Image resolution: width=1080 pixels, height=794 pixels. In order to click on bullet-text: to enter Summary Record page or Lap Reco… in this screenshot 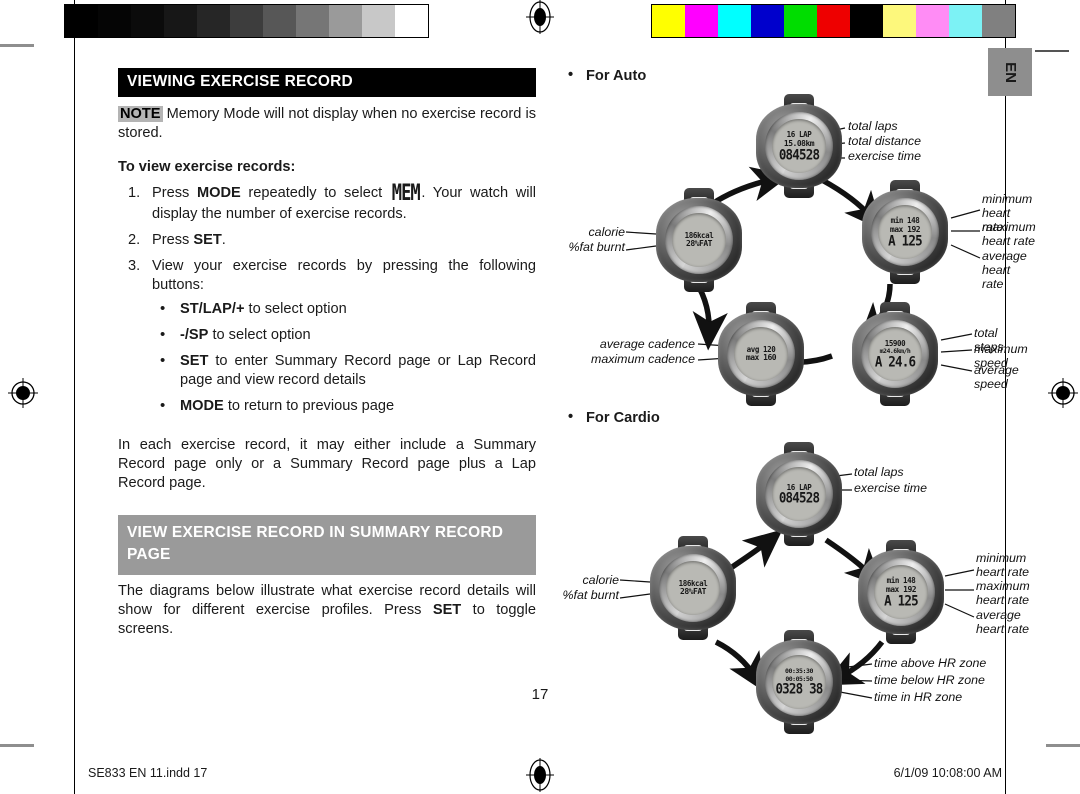, I will do `click(358, 370)`.